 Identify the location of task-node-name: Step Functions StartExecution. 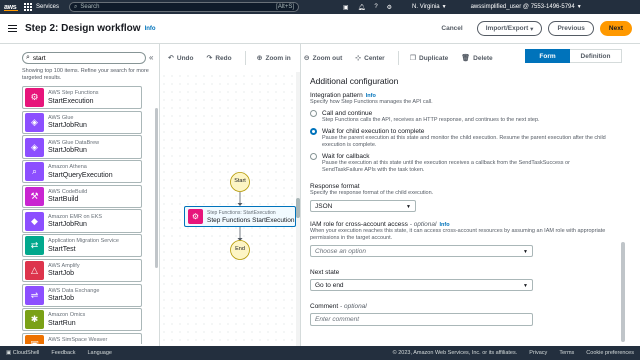
(251, 220).